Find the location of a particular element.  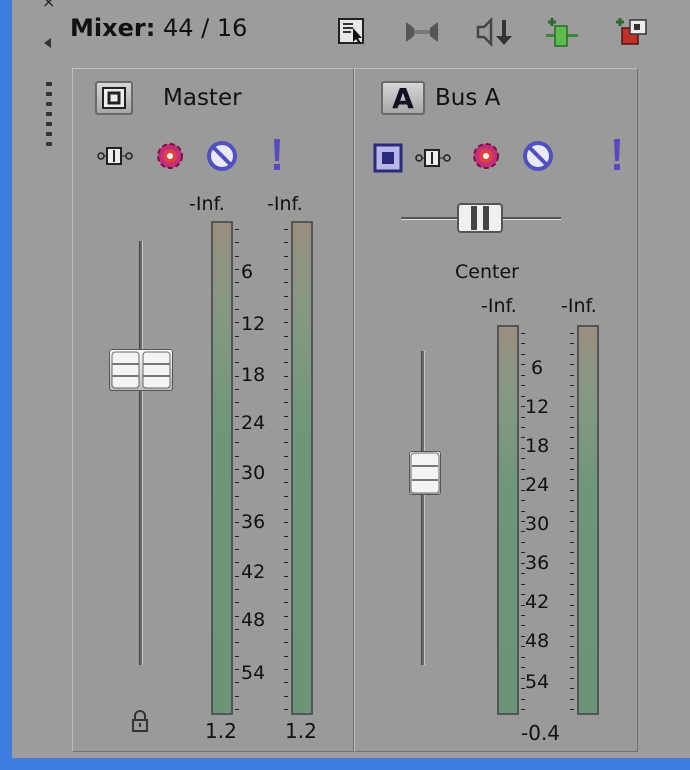

bus-a-peak-left: -Inf. is located at coordinates (499, 306).